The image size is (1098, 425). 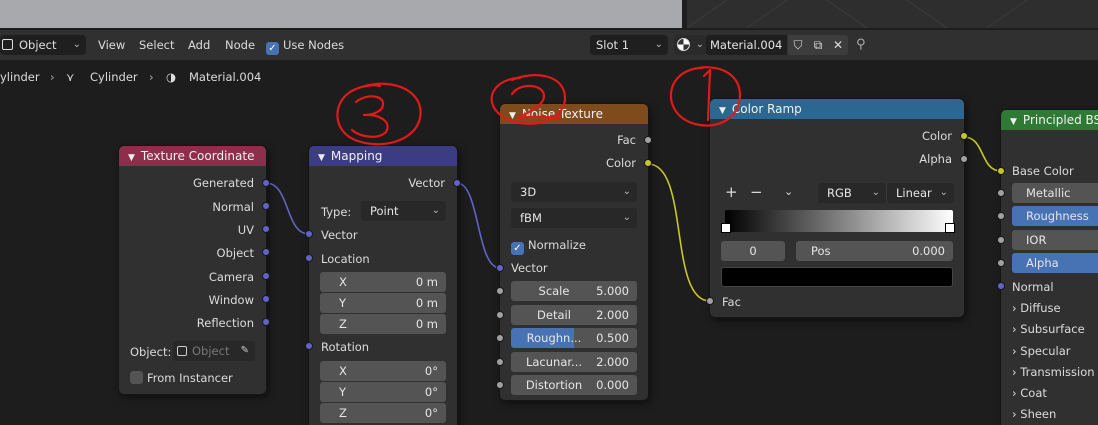 I want to click on socket-rotation, so click(x=309, y=346).